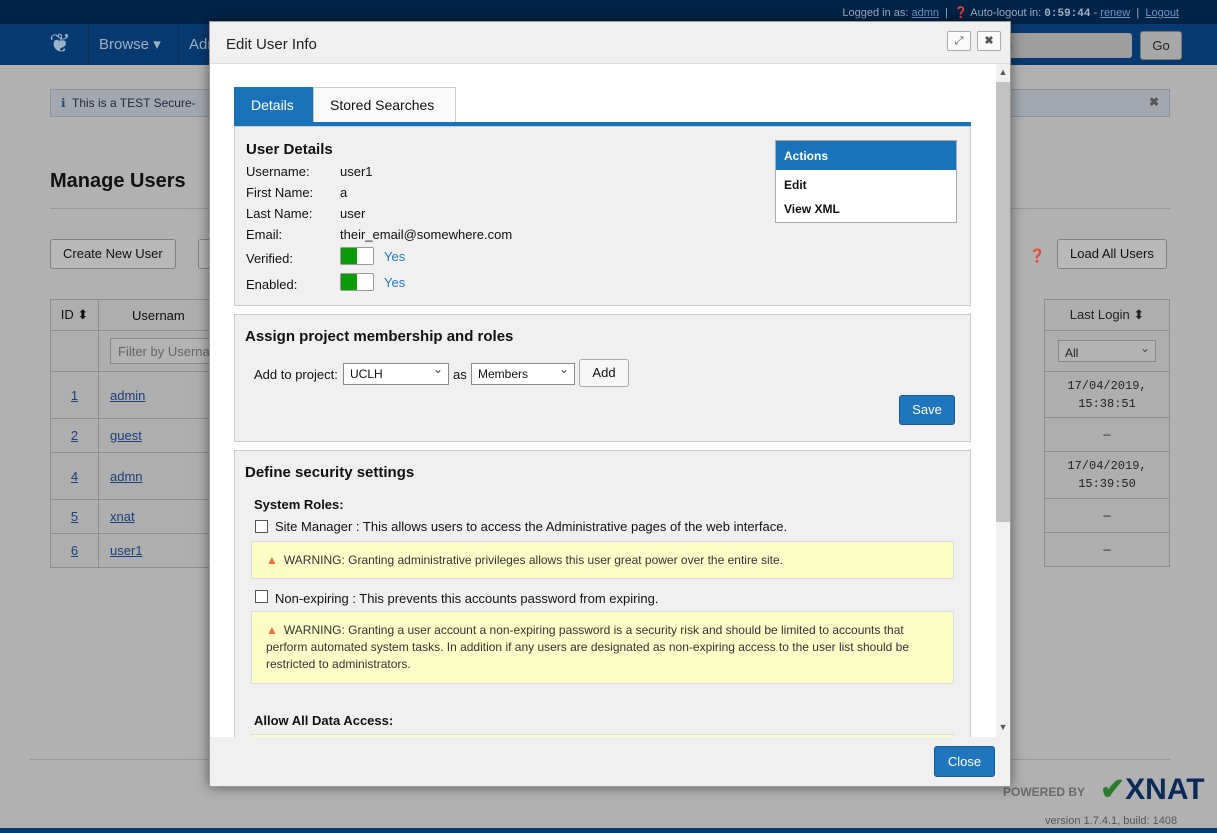 This screenshot has width=1217, height=833. I want to click on user-details-heading: User Details, so click(289, 149).